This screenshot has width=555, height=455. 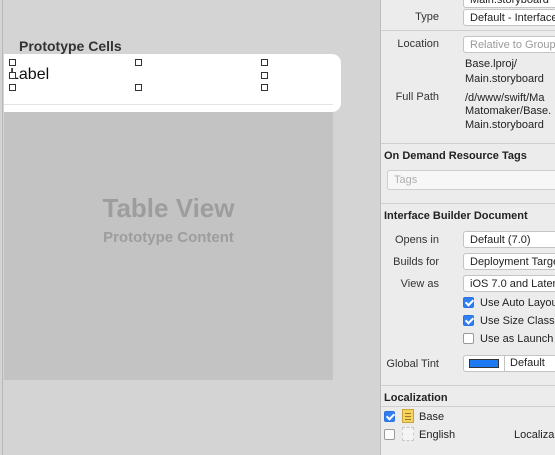 I want to click on view-as-popup: iOS 7.0 and Later, so click(x=509, y=283).